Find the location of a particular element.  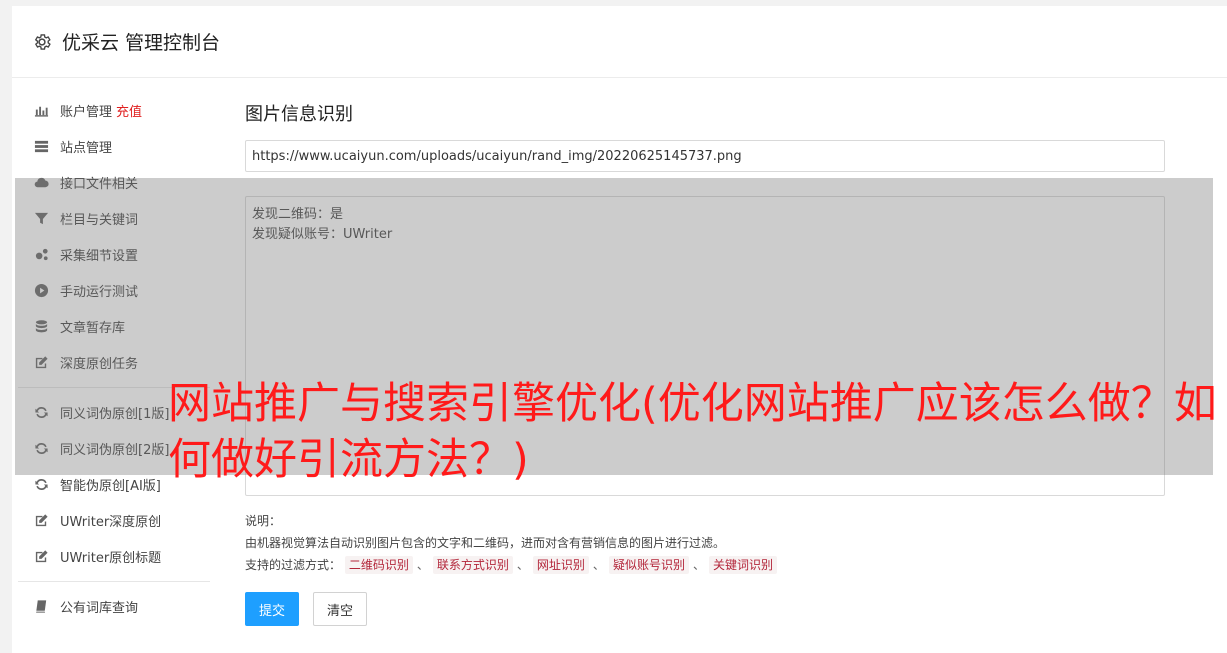

recharge-link: 充值 is located at coordinates (129, 110).